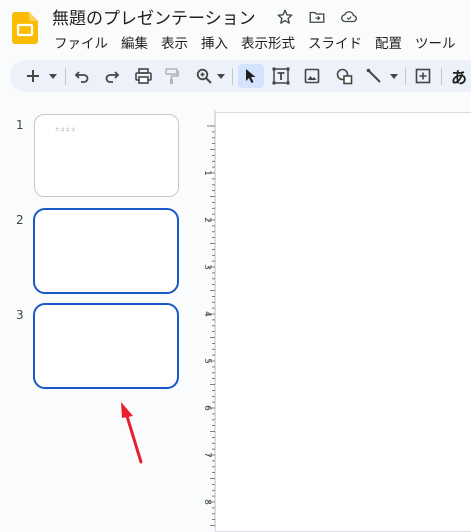  What do you see at coordinates (388, 42) in the screenshot?
I see `menu-arrange: 配置` at bounding box center [388, 42].